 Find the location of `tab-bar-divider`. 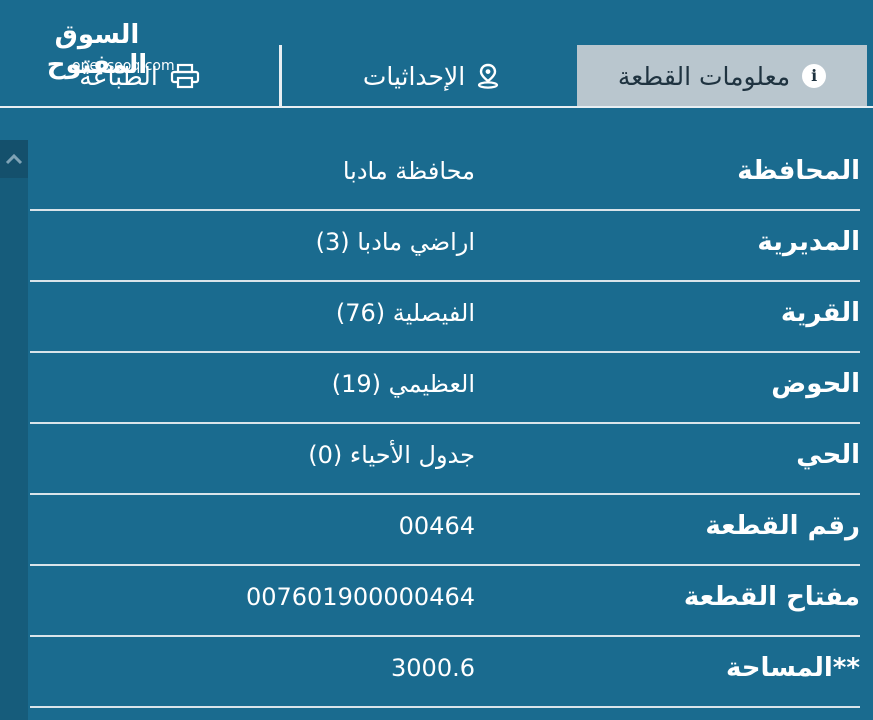

tab-bar-divider is located at coordinates (436, 107).